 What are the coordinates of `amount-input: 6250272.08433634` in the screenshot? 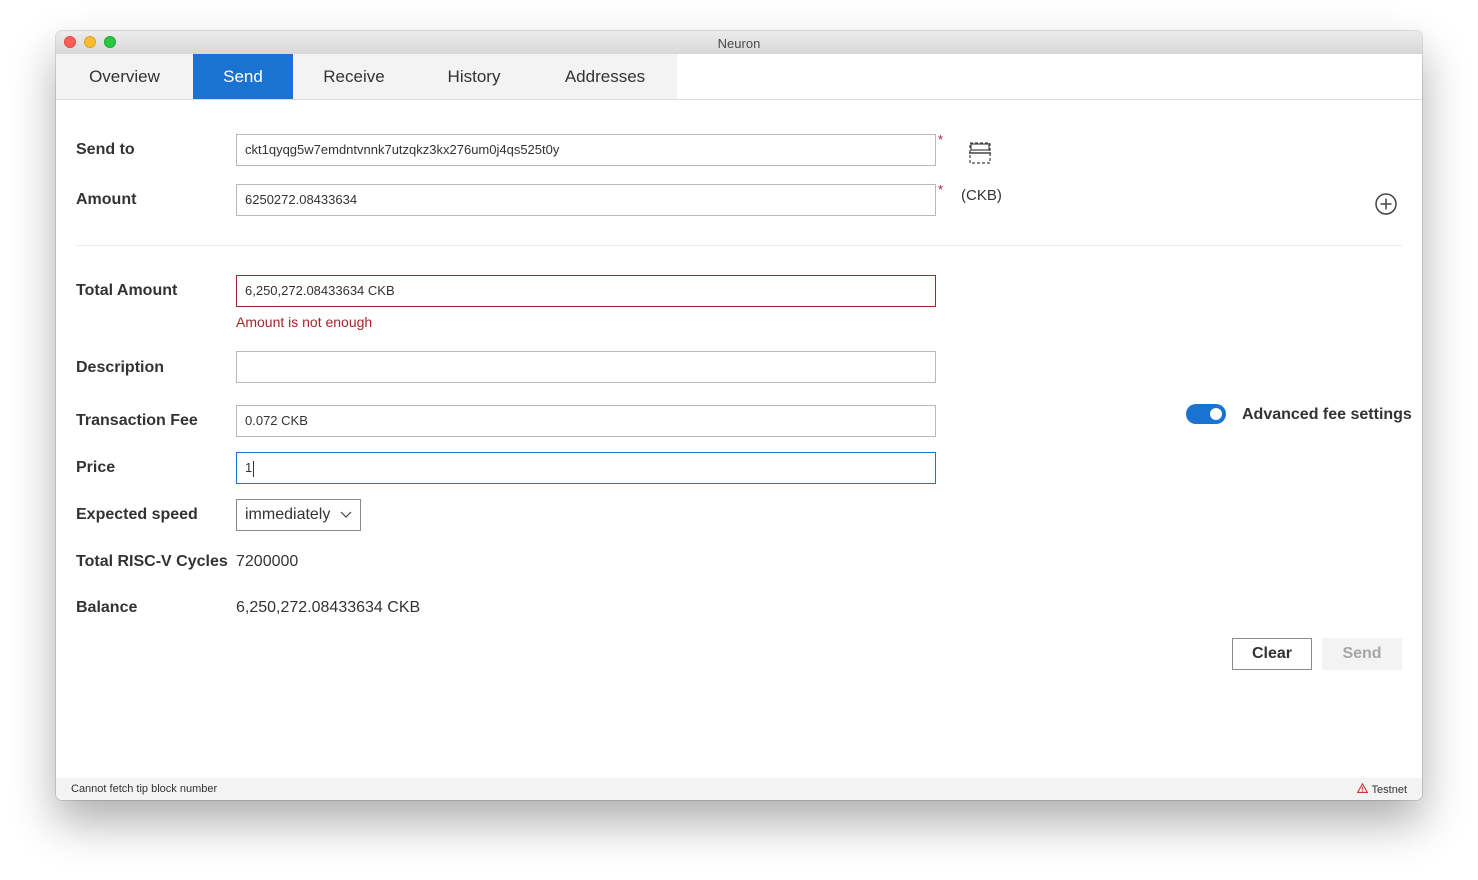 It's located at (586, 200).